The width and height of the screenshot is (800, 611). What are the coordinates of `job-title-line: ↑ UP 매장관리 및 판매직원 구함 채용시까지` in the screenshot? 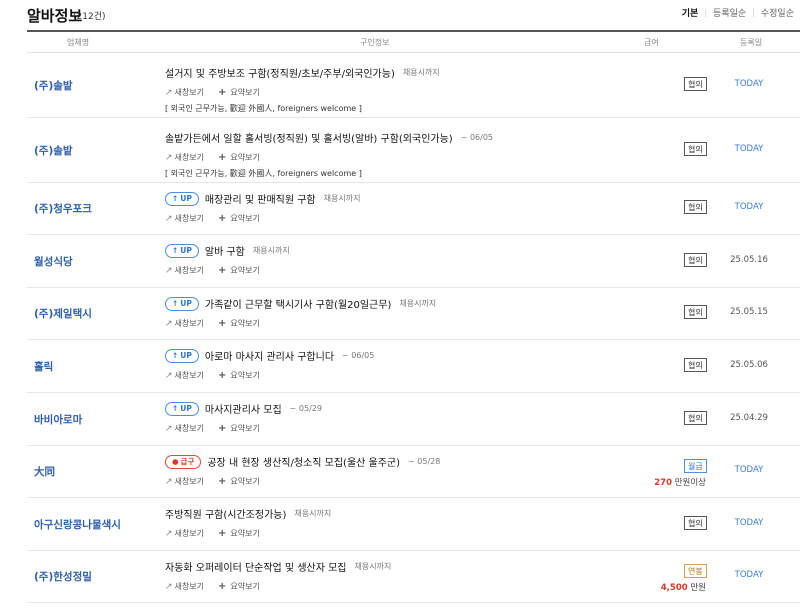 It's located at (262, 198).